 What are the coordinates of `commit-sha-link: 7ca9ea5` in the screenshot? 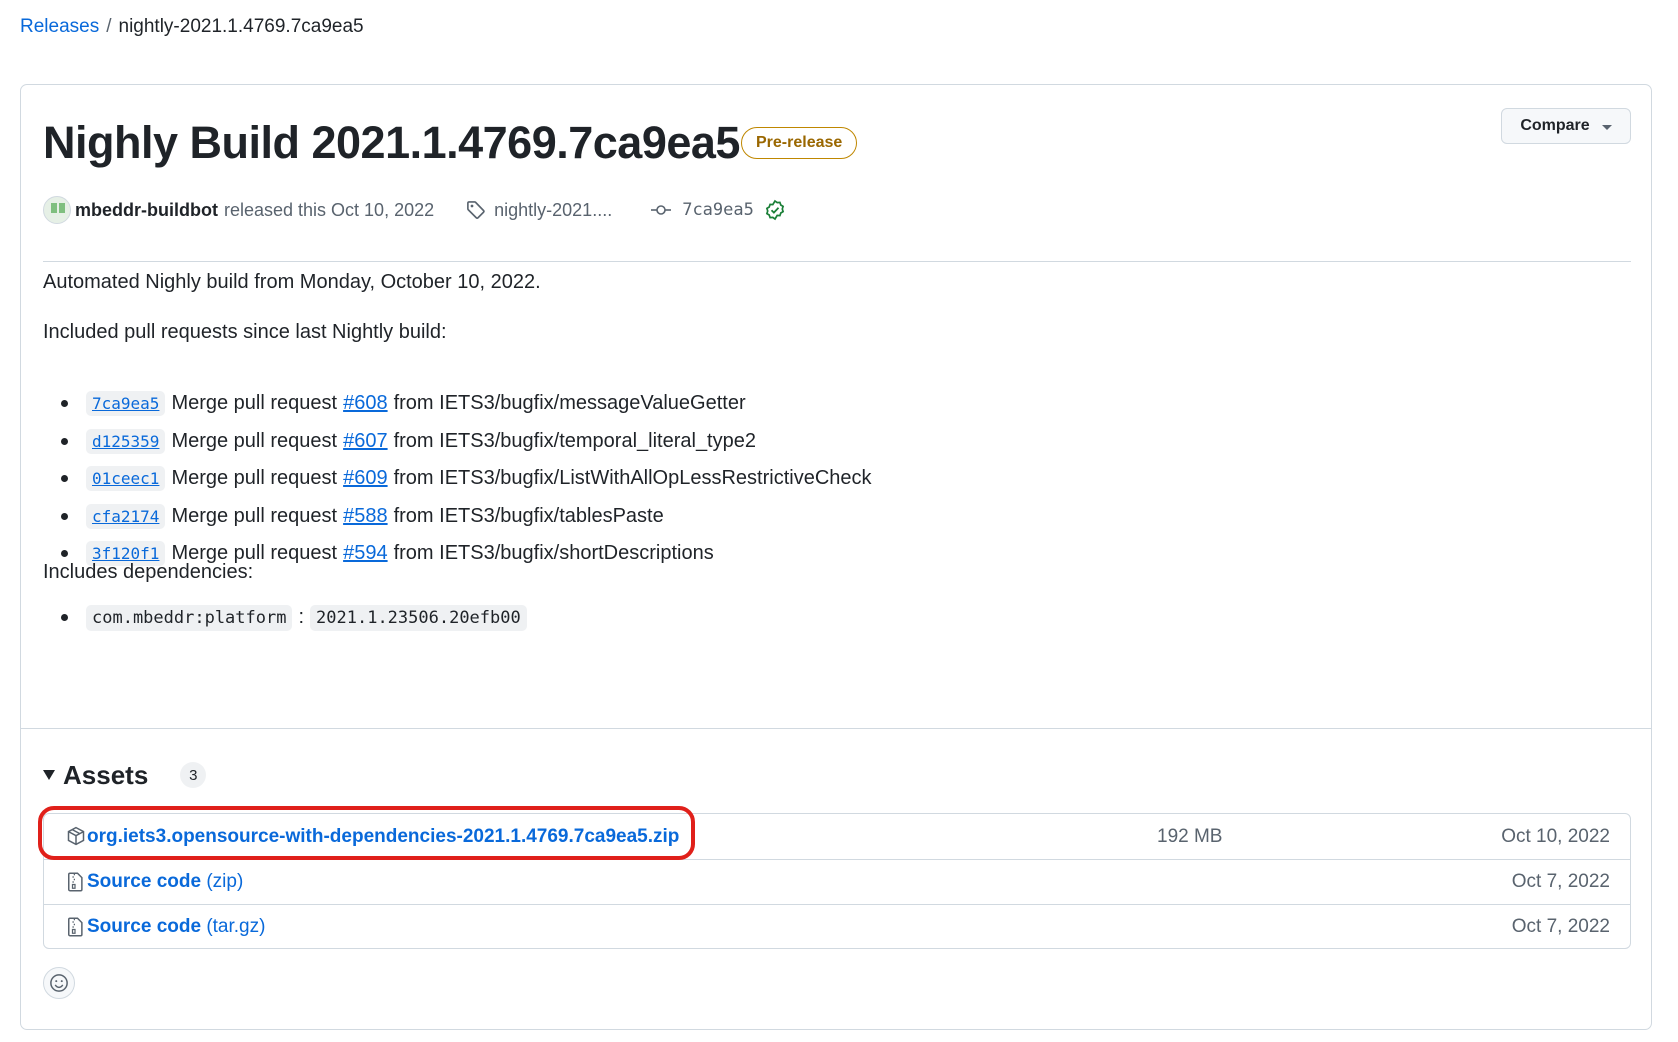 It's located at (126, 404).